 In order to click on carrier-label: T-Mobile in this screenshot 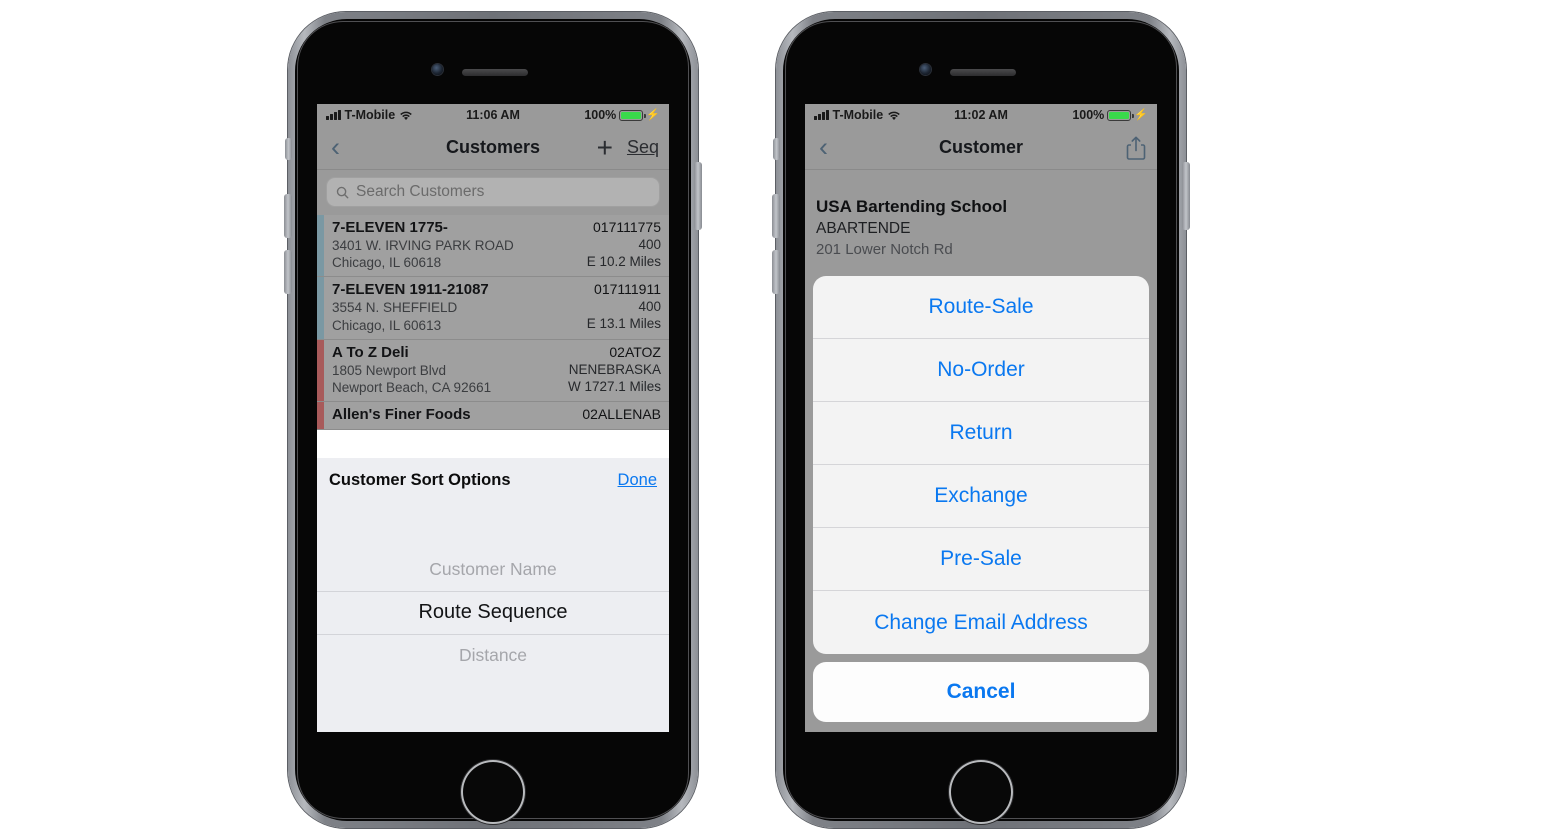, I will do `click(370, 115)`.